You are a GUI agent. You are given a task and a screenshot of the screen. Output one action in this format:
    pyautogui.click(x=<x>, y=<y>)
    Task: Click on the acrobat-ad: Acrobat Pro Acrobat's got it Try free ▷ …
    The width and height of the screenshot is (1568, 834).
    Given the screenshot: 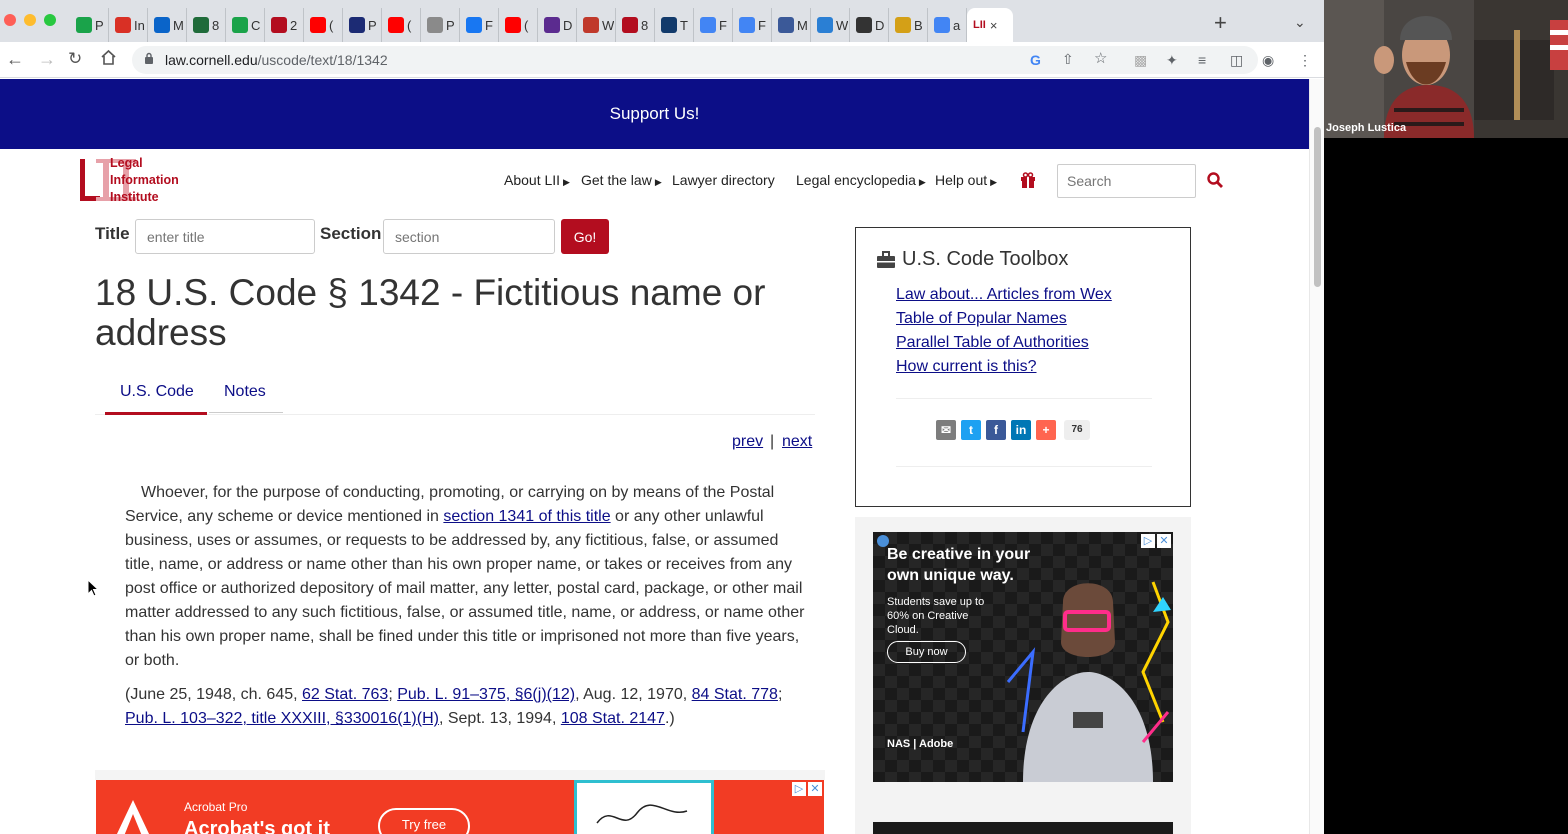 What is the action you would take?
    pyautogui.click(x=460, y=807)
    